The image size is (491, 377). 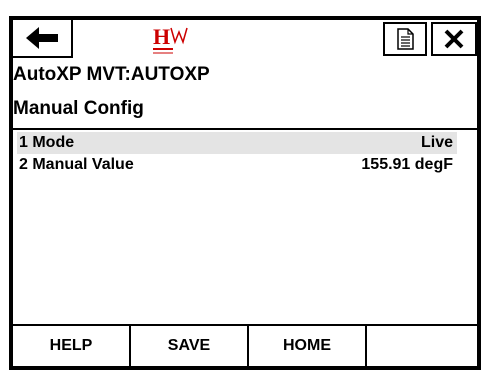 I want to click on page-title: Manual Config, so click(x=78, y=108).